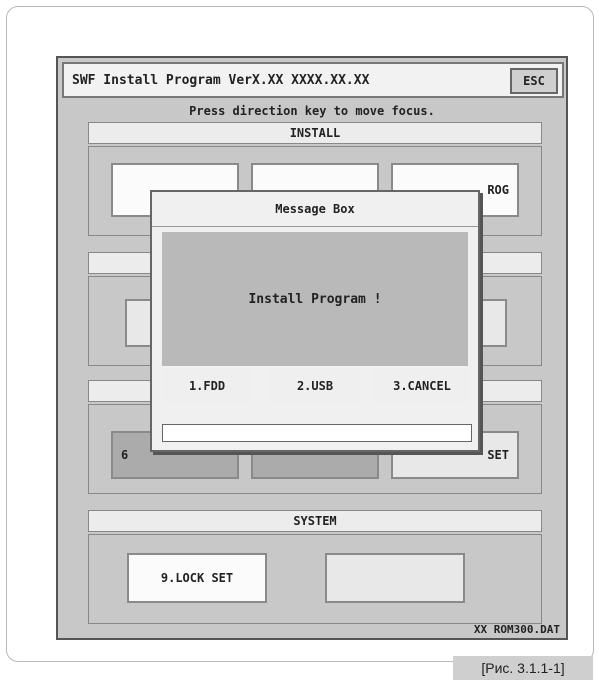 The width and height of the screenshot is (599, 683). I want to click on option-usb-button: 2.USB, so click(315, 386).